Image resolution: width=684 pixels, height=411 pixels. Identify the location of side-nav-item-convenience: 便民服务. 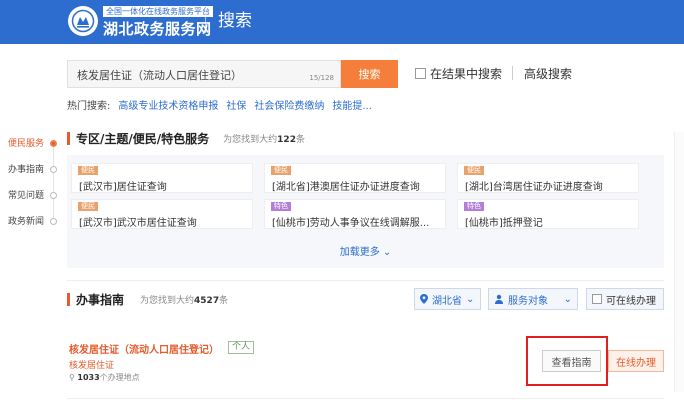
(34, 151).